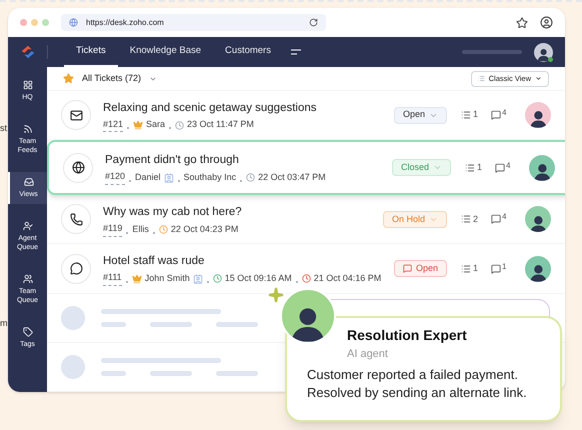 The height and width of the screenshot is (430, 582). What do you see at coordinates (27, 226) in the screenshot?
I see `agent-icon` at bounding box center [27, 226].